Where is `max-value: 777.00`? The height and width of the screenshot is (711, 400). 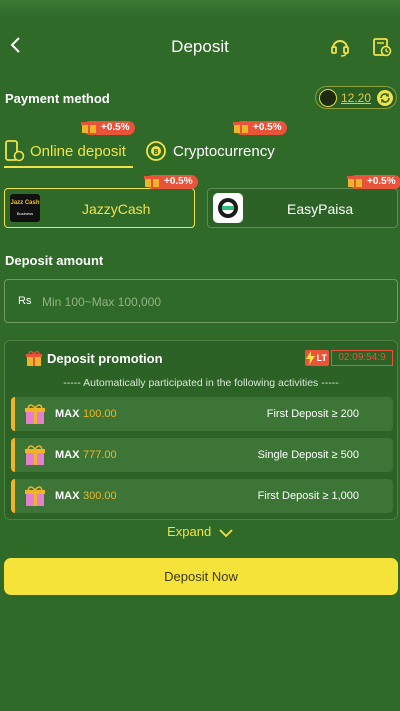
max-value: 777.00 is located at coordinates (100, 455).